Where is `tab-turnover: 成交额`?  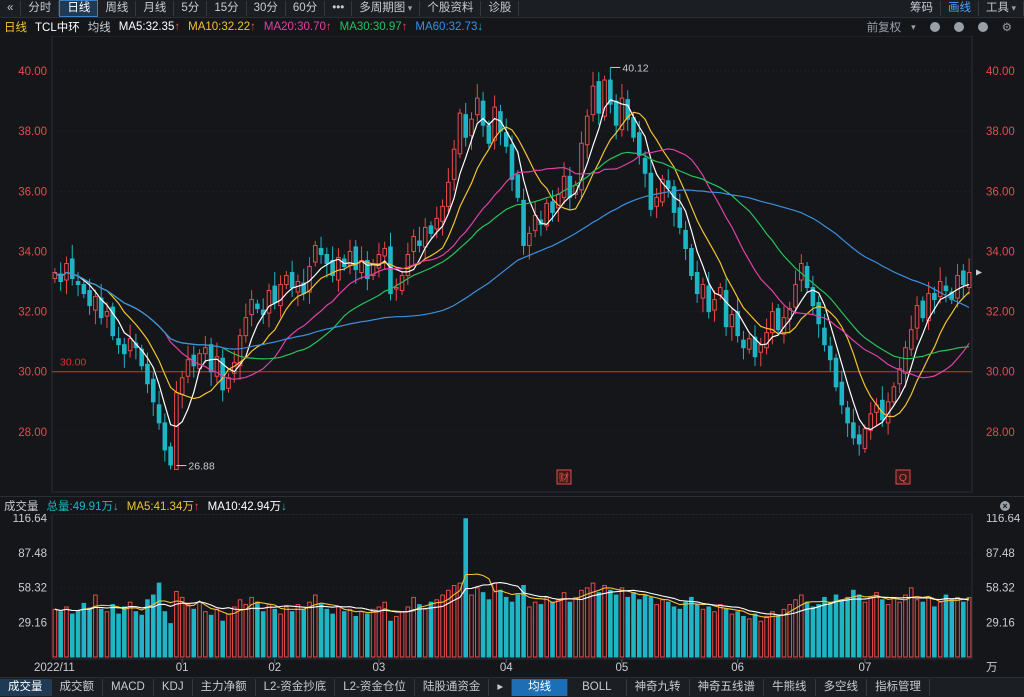 tab-turnover: 成交额 is located at coordinates (77, 687).